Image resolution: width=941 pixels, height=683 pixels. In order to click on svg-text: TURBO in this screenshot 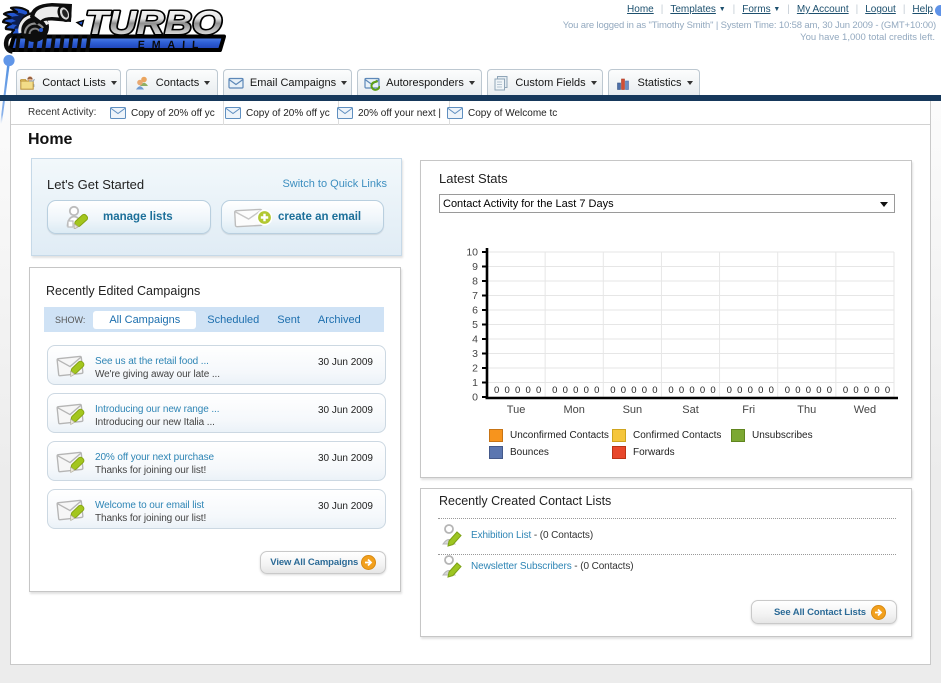, I will do `click(153, 22)`.